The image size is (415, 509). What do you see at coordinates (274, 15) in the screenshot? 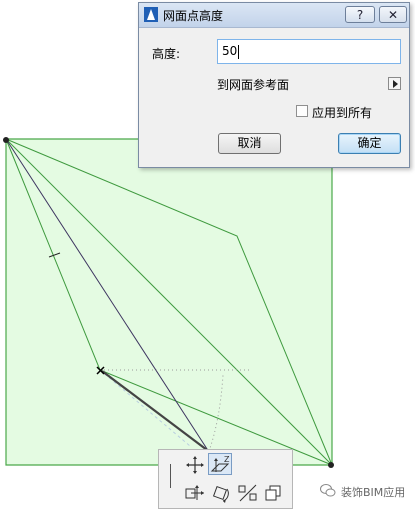
I see `dialog-titlebar: 网面点高度 ? ✕` at bounding box center [274, 15].